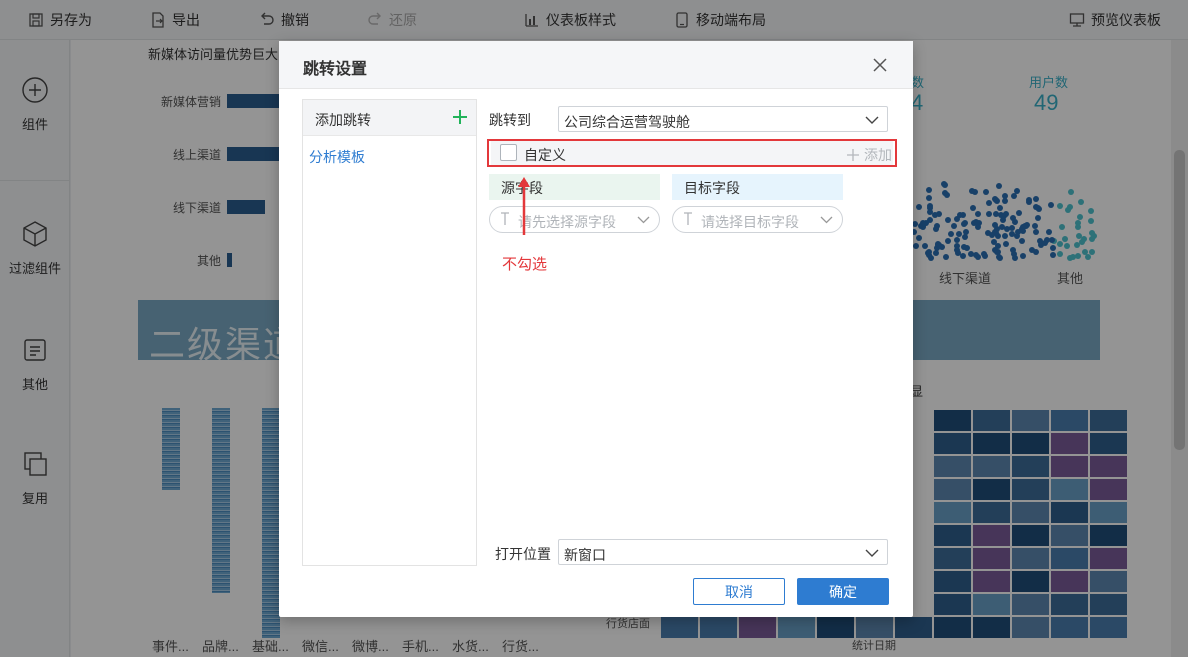 The width and height of the screenshot is (1188, 657). What do you see at coordinates (739, 591) in the screenshot?
I see `cancel-button: 取消` at bounding box center [739, 591].